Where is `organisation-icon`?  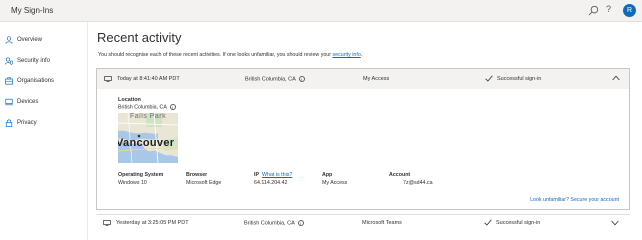
organisation-icon is located at coordinates (9, 81).